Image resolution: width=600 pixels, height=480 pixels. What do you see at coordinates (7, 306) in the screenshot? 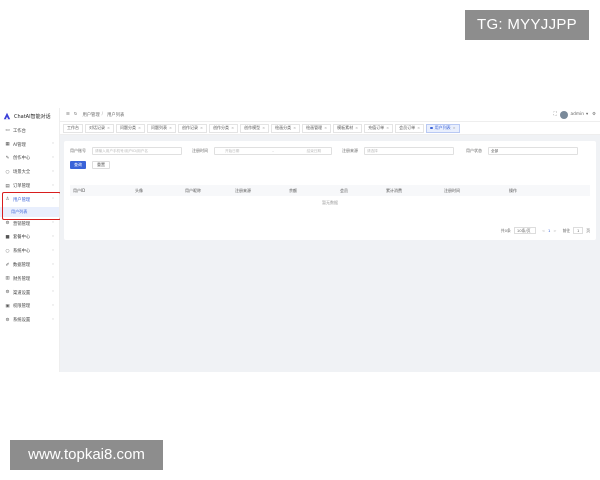
I see `lock-icon: ▣` at bounding box center [7, 306].